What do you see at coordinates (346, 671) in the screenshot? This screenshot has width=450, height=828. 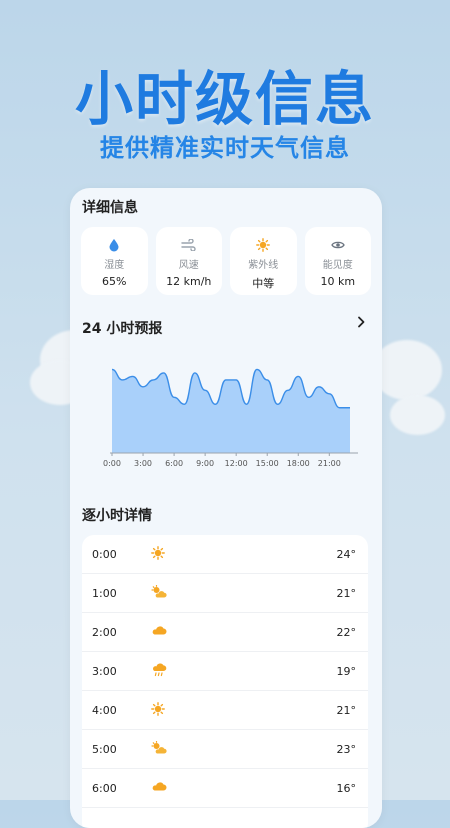 I see `hour-temperature: 19°` at bounding box center [346, 671].